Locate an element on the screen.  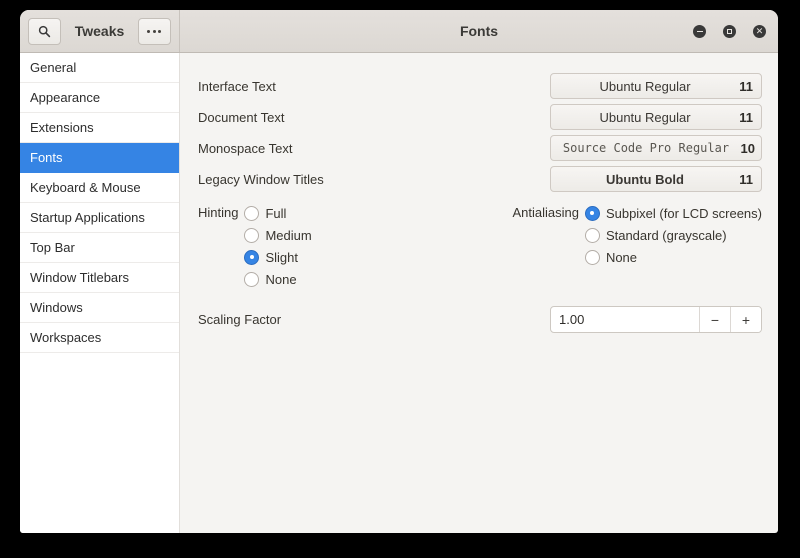
search-button is located at coordinates (44, 31).